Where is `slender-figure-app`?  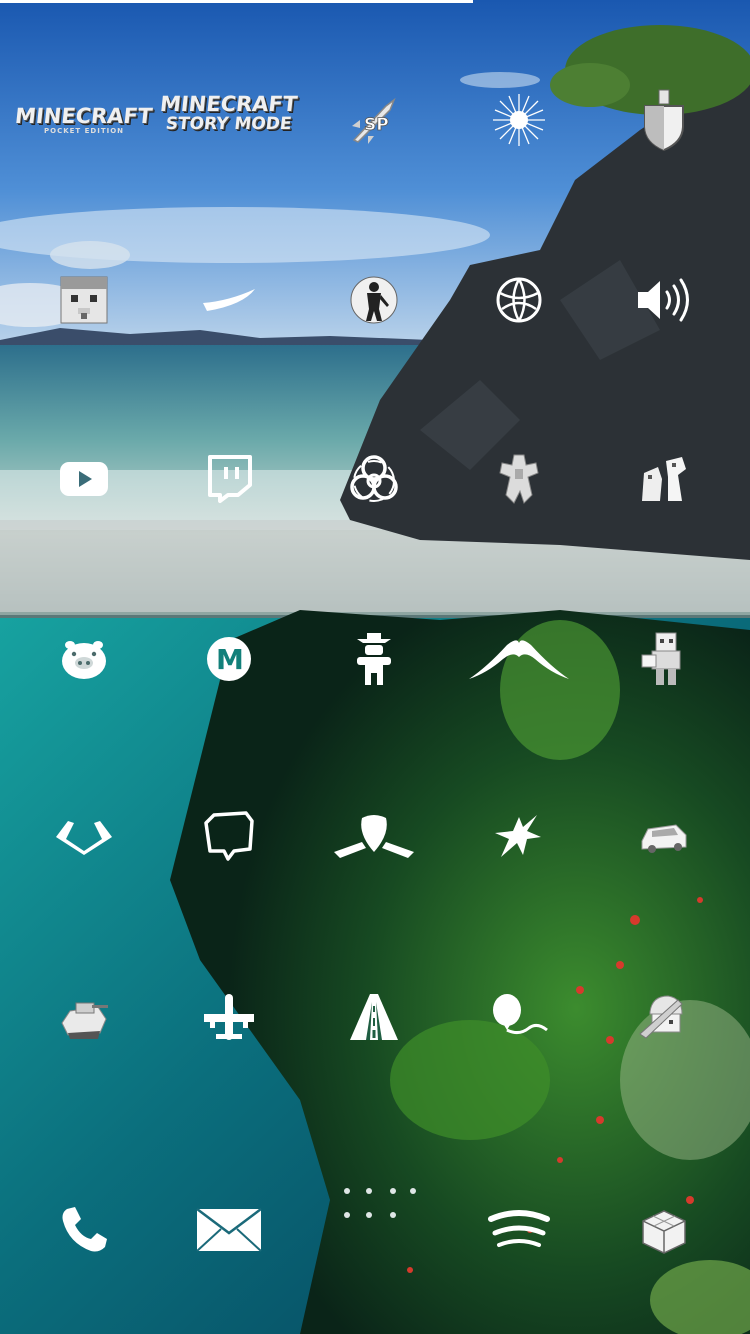 slender-figure-app is located at coordinates (374, 300).